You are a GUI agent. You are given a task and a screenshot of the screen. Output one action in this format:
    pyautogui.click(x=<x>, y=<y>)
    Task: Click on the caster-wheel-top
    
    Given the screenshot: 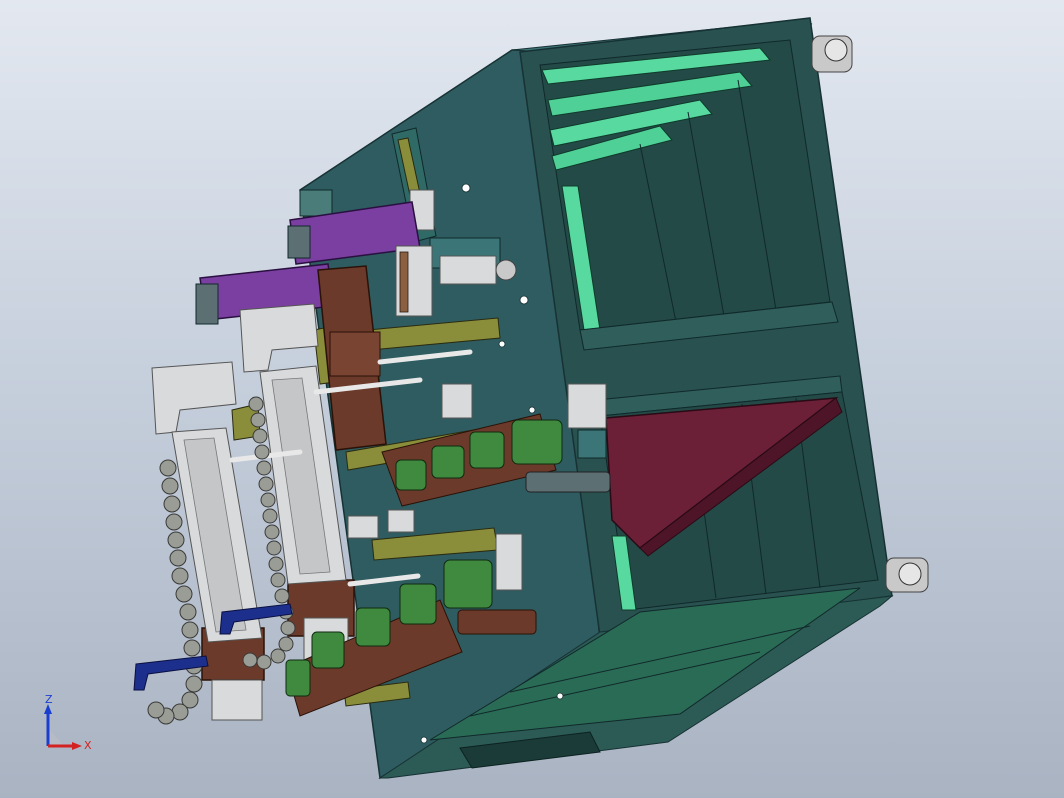 What is the action you would take?
    pyautogui.click(x=832, y=54)
    